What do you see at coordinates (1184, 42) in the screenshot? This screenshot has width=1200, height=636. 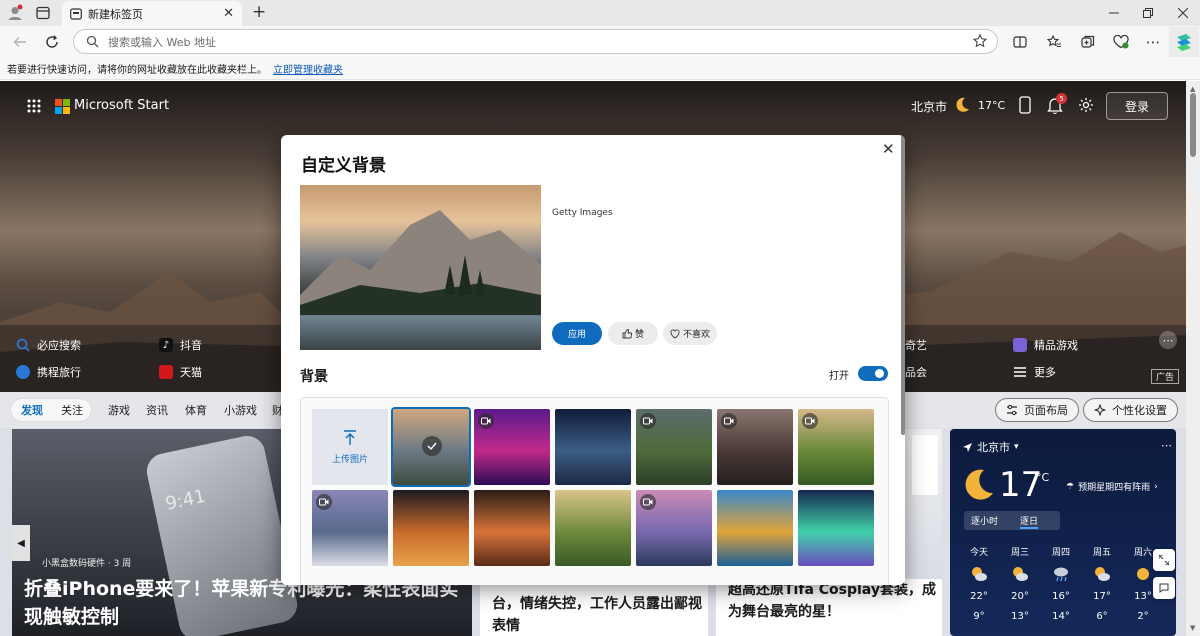 I see `copilot-icon` at bounding box center [1184, 42].